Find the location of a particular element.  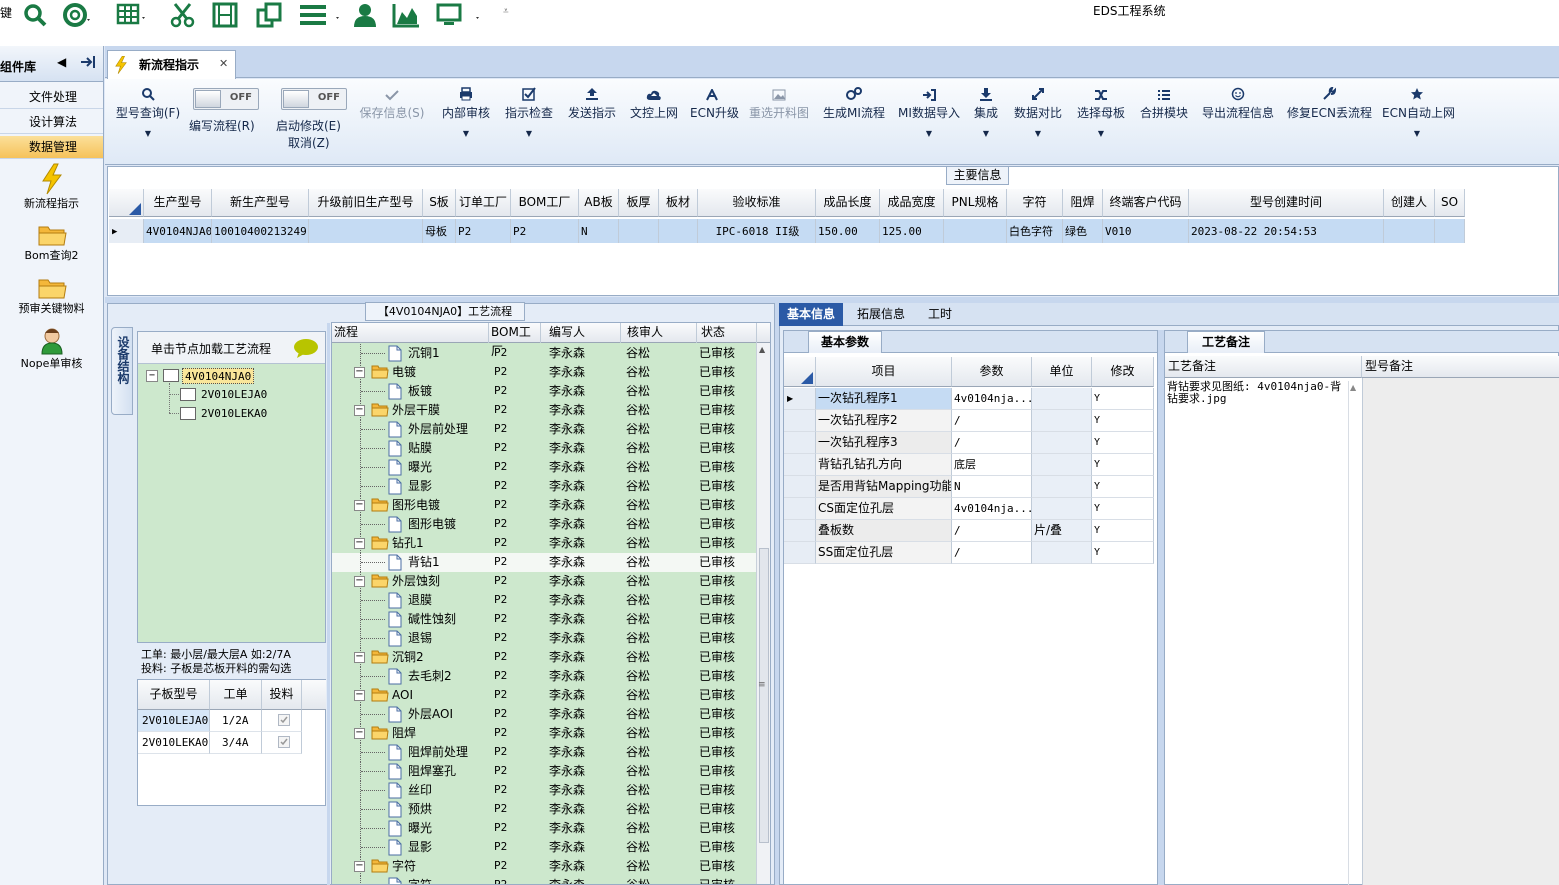

col-header-creator: 创建人 is located at coordinates (1409, 203).